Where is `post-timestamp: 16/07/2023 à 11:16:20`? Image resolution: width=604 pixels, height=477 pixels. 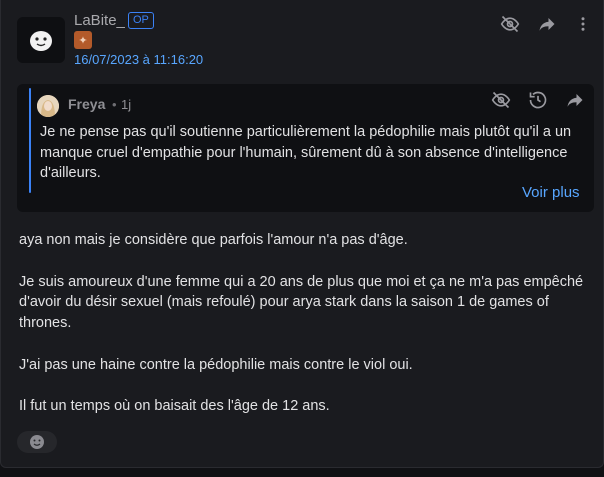
post-timestamp: 16/07/2023 à 11:16:20 is located at coordinates (138, 59).